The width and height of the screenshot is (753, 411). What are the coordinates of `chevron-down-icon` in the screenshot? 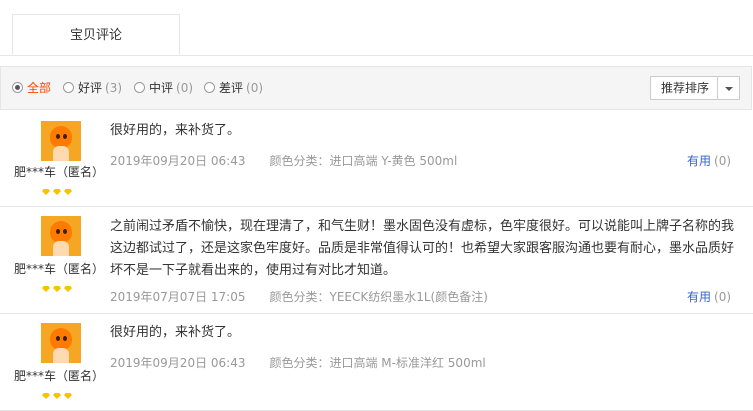 It's located at (728, 88).